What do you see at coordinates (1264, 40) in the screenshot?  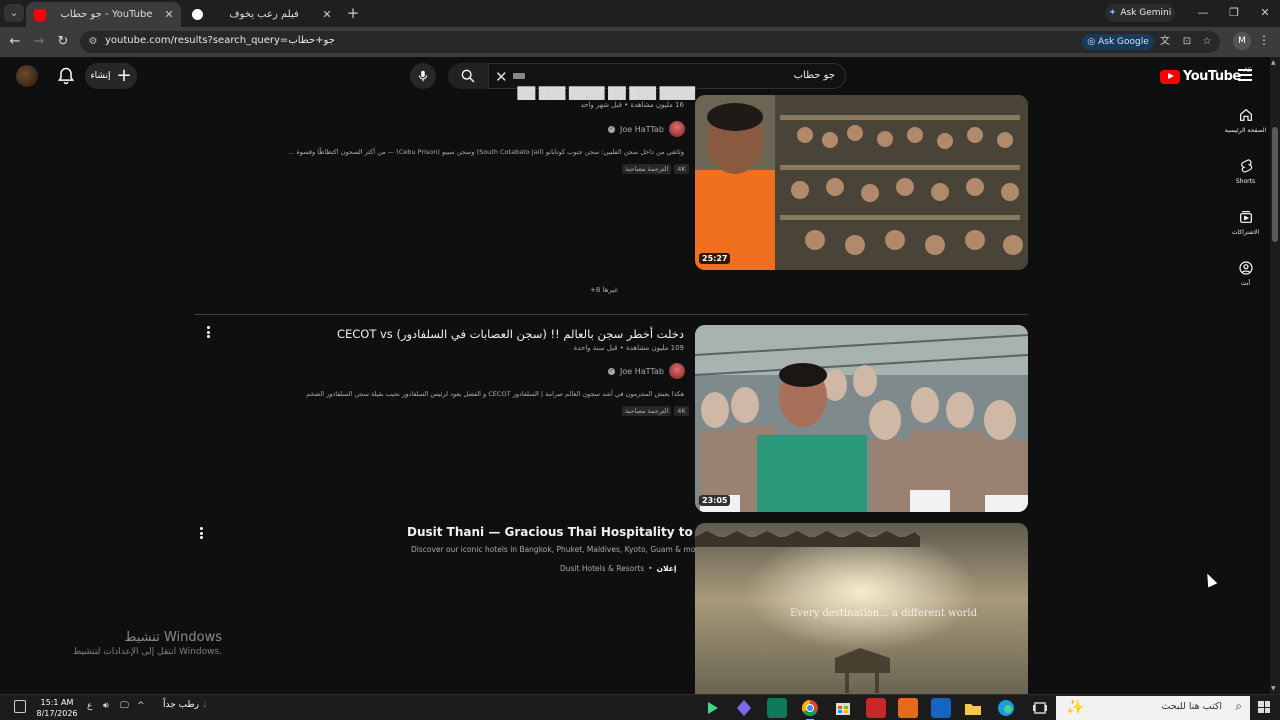 I see `browser-menu-icon: ⋮` at bounding box center [1264, 40].